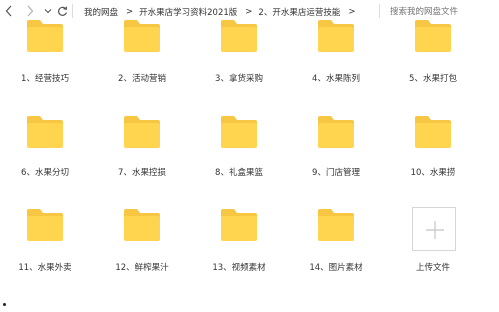 This screenshot has height=312, width=499. I want to click on breadcrumb-item-course: 开水果店学习资料2021版, so click(188, 12).